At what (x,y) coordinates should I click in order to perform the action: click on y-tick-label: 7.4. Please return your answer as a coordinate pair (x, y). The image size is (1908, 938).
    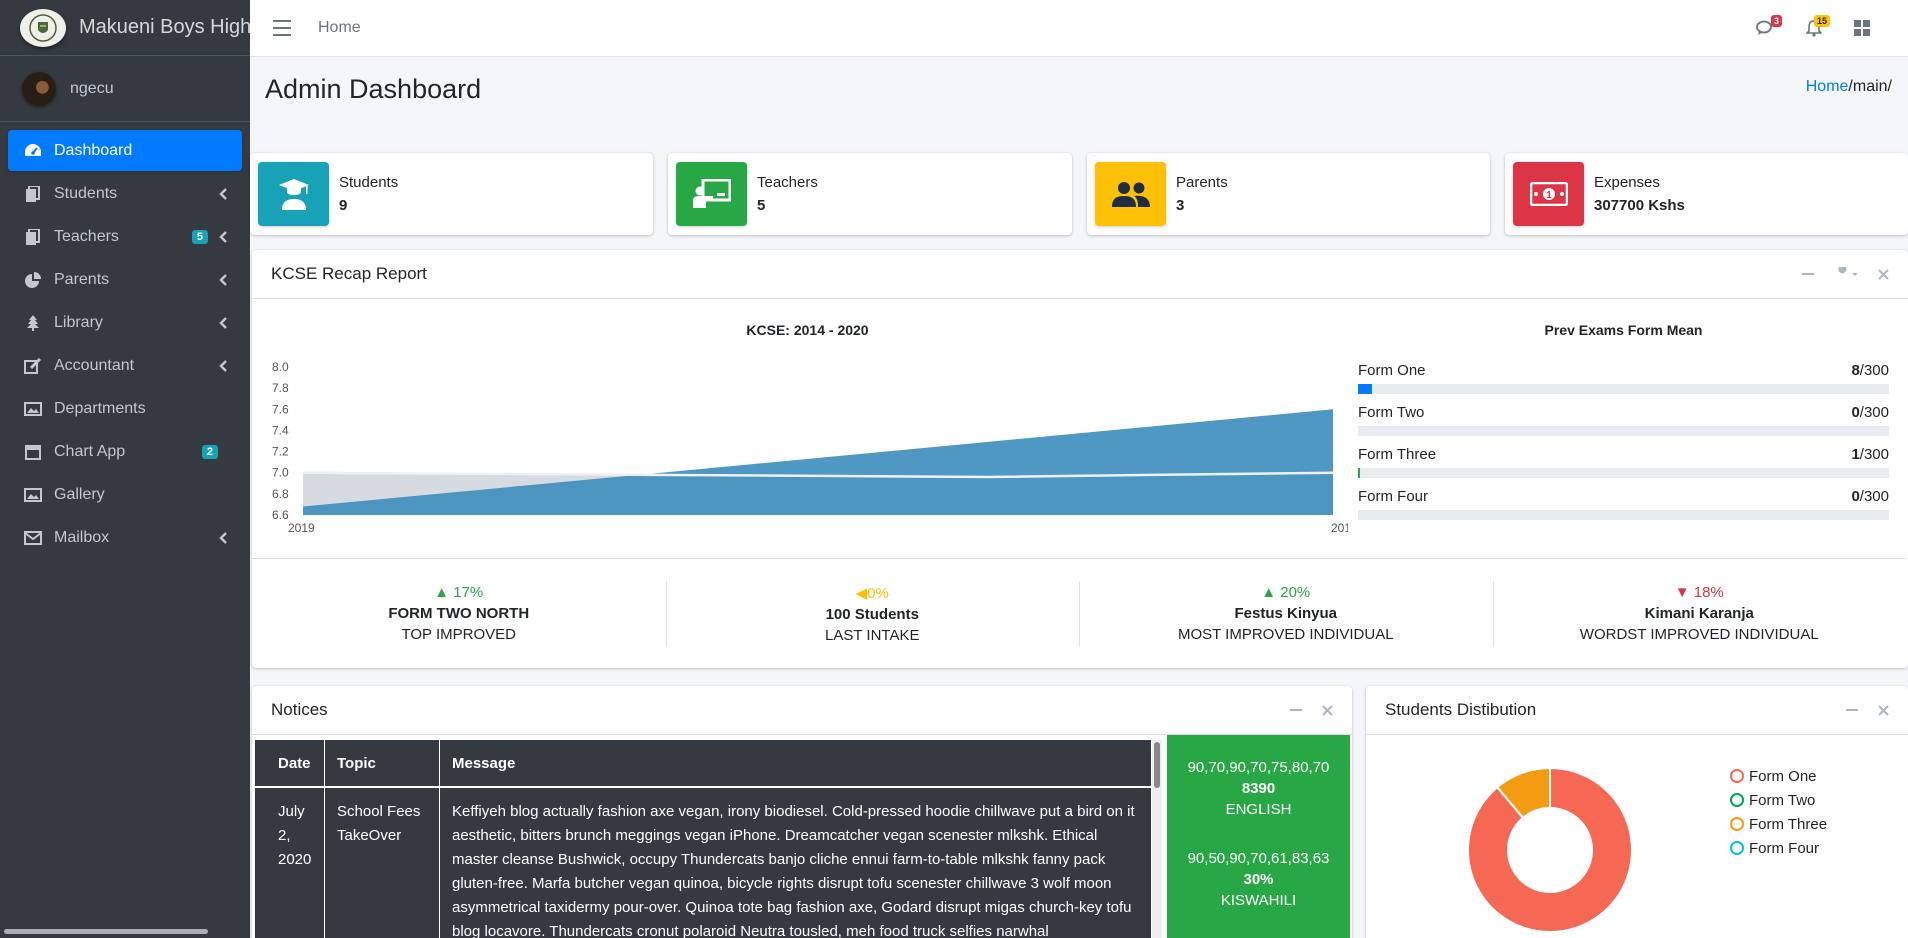
    Looking at the image, I should click on (280, 430).